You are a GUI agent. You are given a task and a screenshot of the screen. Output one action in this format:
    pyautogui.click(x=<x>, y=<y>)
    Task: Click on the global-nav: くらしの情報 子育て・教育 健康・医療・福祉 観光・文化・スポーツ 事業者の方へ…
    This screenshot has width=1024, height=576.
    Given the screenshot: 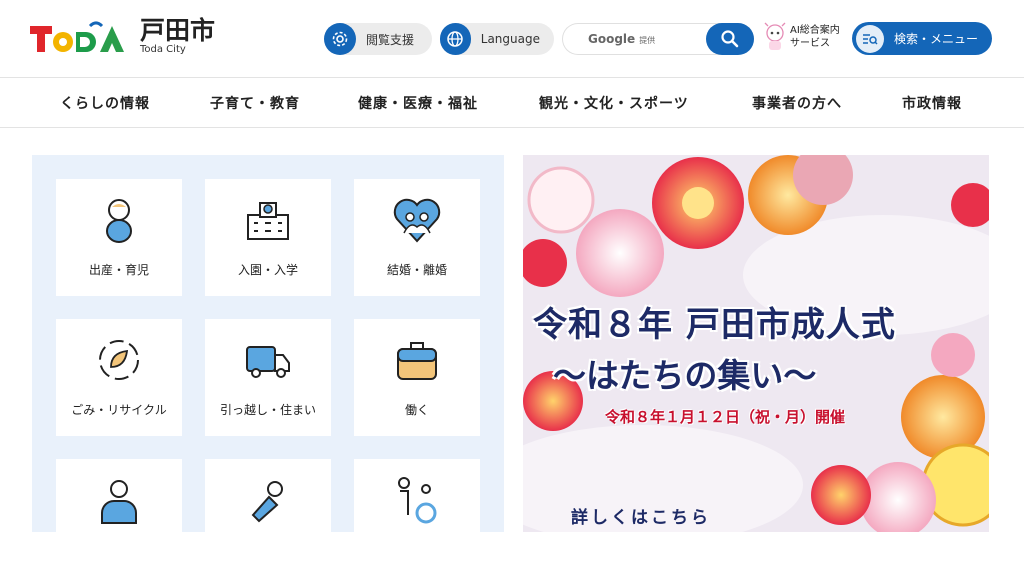 What is the action you would take?
    pyautogui.click(x=512, y=103)
    